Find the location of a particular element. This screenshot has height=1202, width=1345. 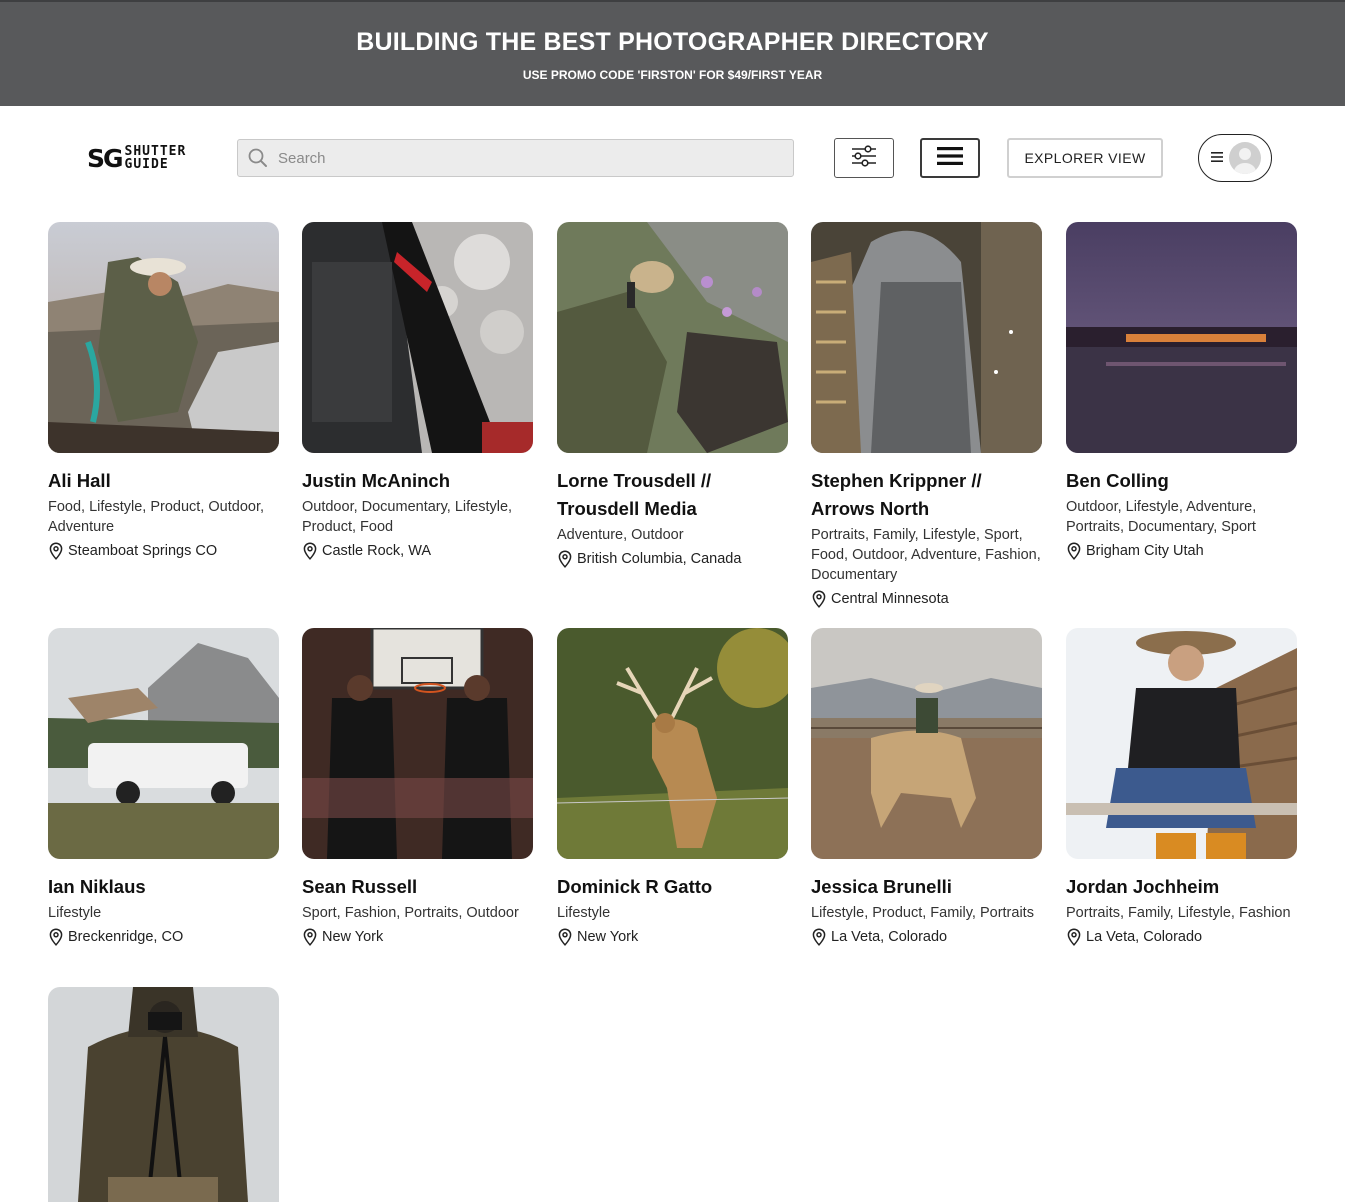

photographer-name: Jordan Jochheim is located at coordinates (1181, 887).